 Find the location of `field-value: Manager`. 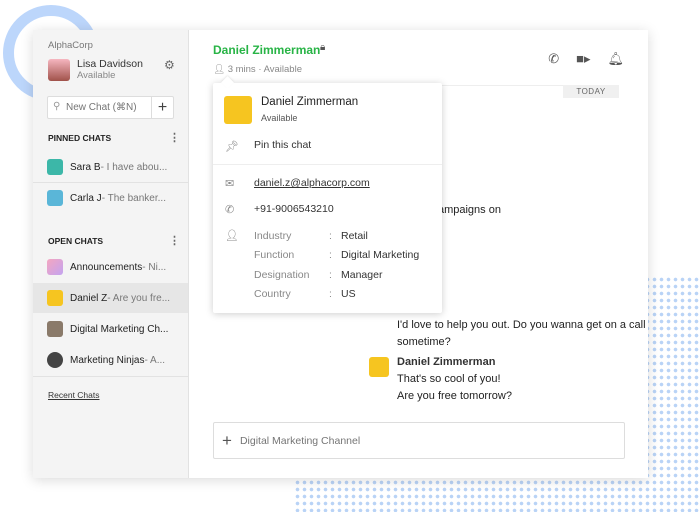

field-value: Manager is located at coordinates (362, 275).